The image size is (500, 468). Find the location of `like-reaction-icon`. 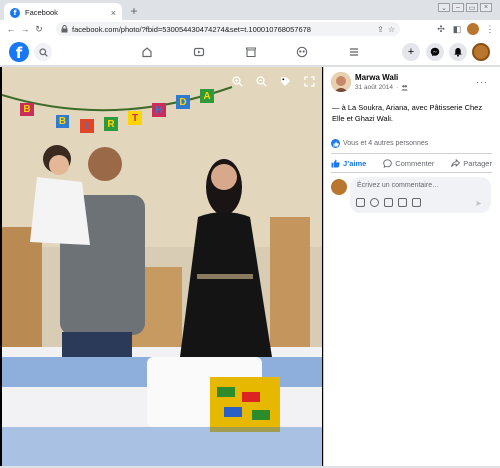

like-reaction-icon is located at coordinates (335, 143).